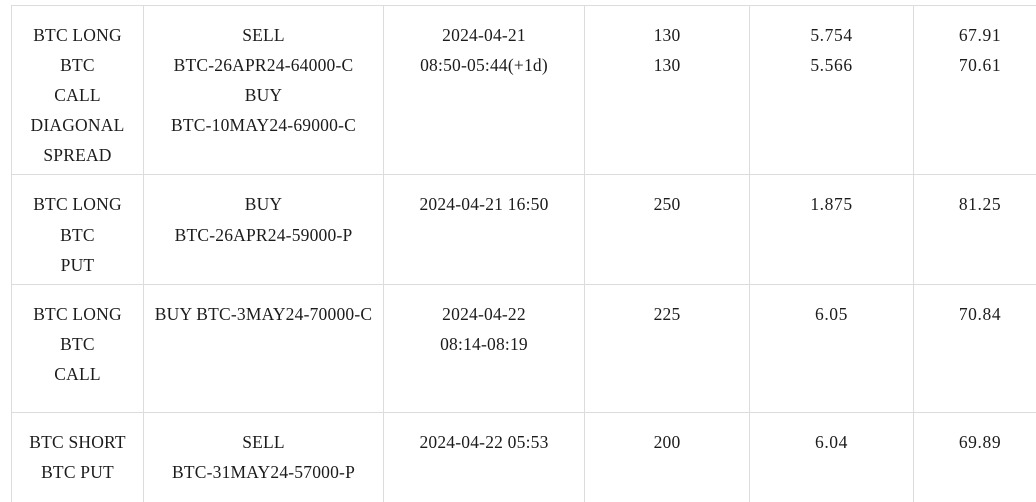 The width and height of the screenshot is (1036, 502). I want to click on price-value: 5.754, so click(831, 35).